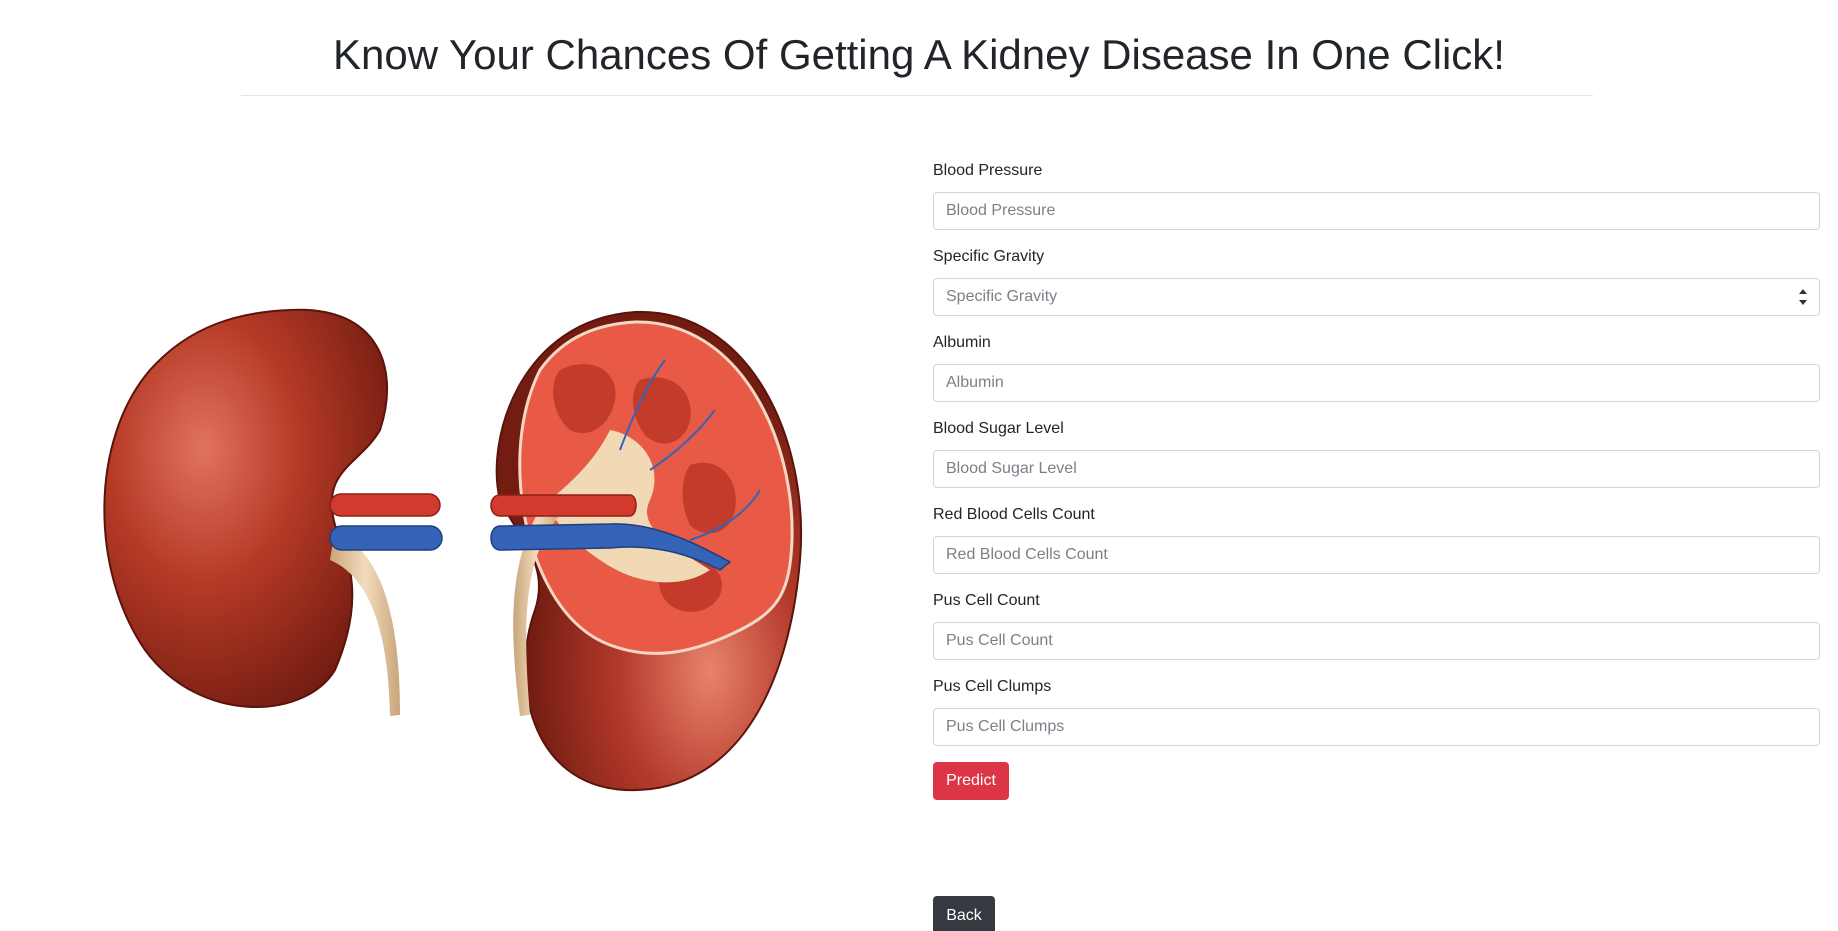 The height and width of the screenshot is (931, 1838). What do you see at coordinates (563, 505) in the screenshot?
I see `right-artery` at bounding box center [563, 505].